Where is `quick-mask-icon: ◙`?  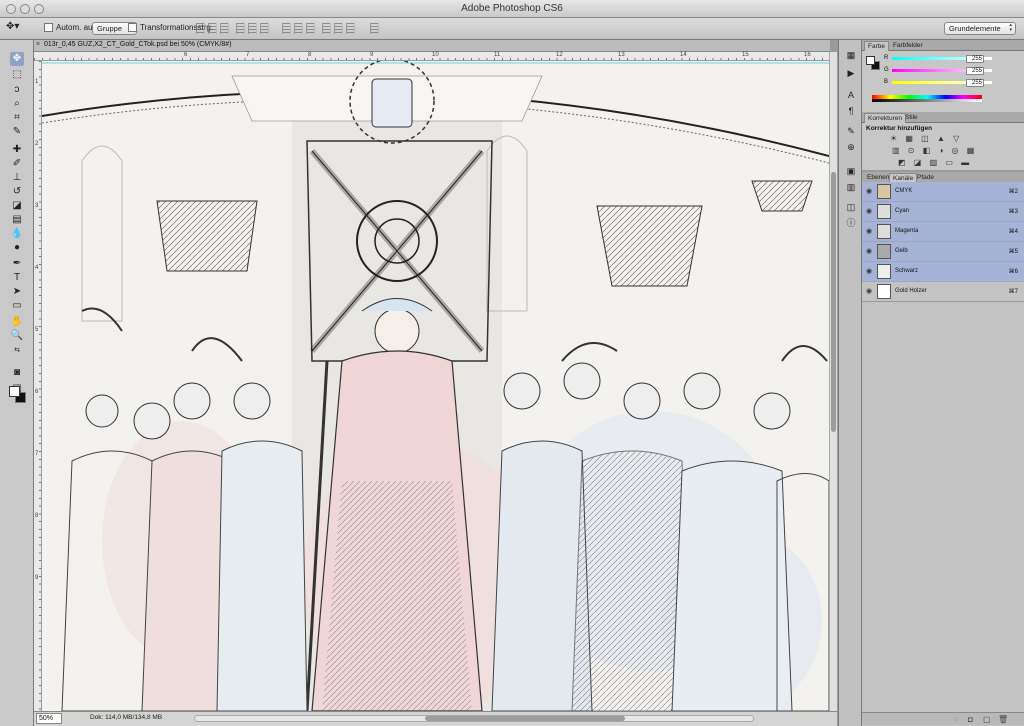
quick-mask-icon: ◙ is located at coordinates (17, 373).